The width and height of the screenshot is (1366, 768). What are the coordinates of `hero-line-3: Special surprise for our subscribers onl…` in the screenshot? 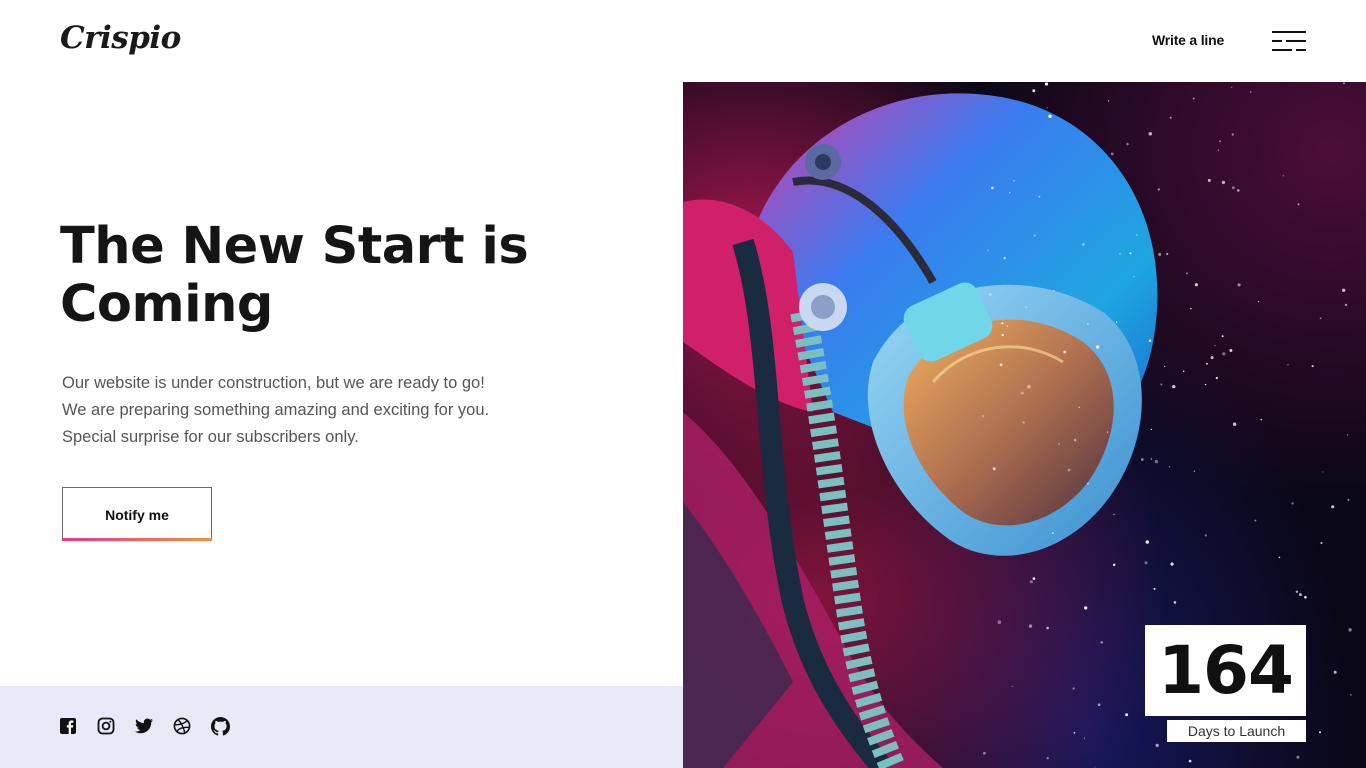 It's located at (210, 437).